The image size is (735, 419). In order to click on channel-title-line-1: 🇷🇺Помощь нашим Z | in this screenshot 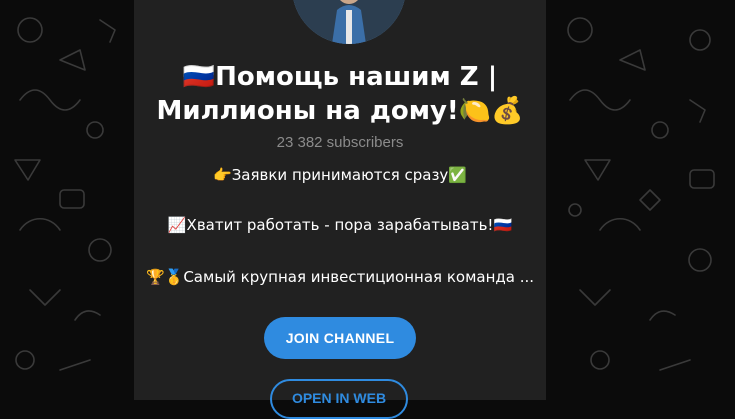, I will do `click(340, 77)`.